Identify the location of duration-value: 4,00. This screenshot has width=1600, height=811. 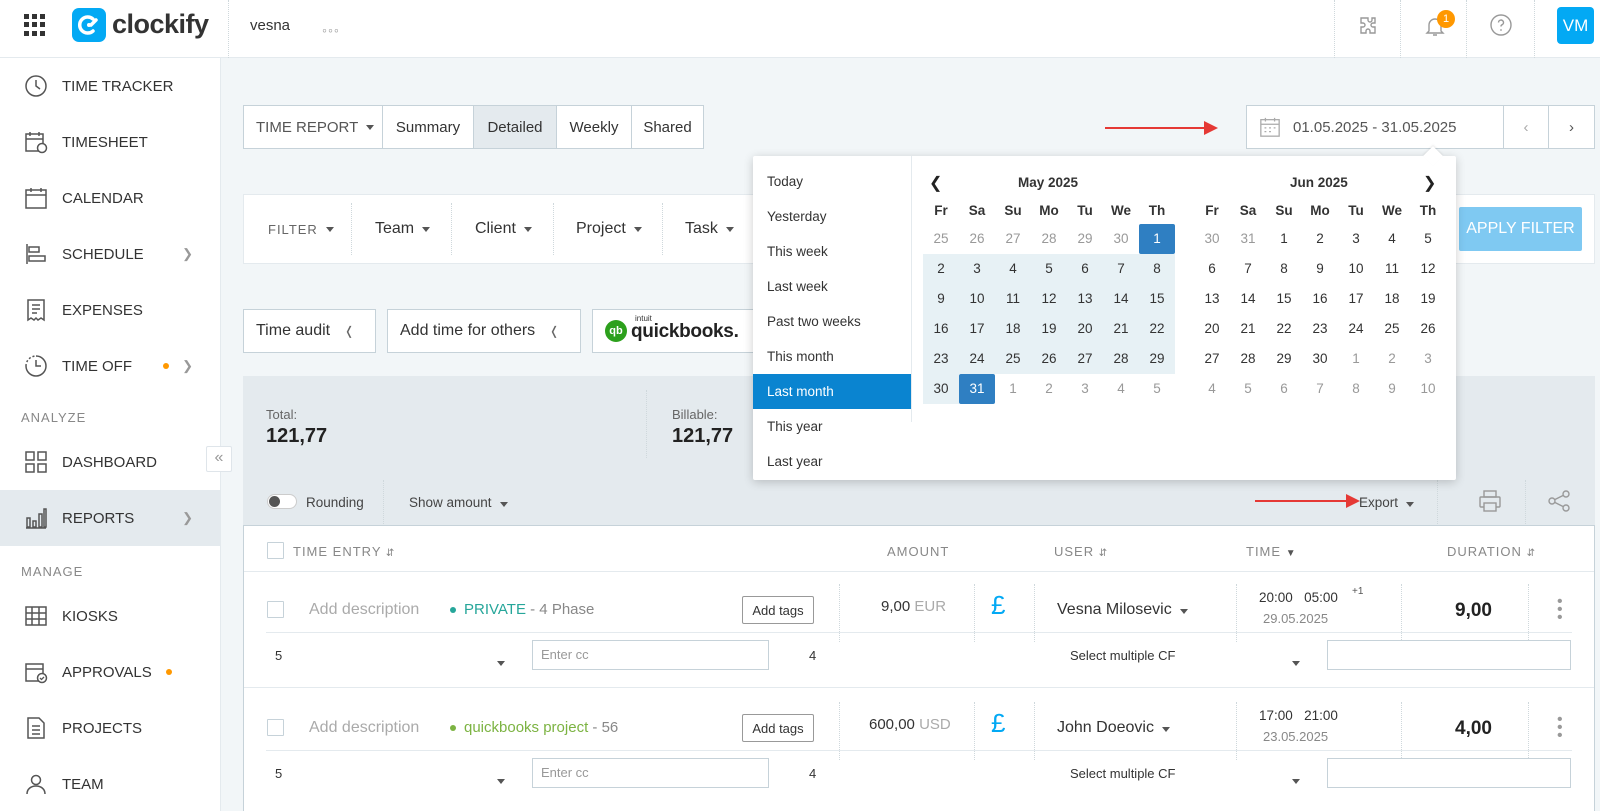
(1473, 729).